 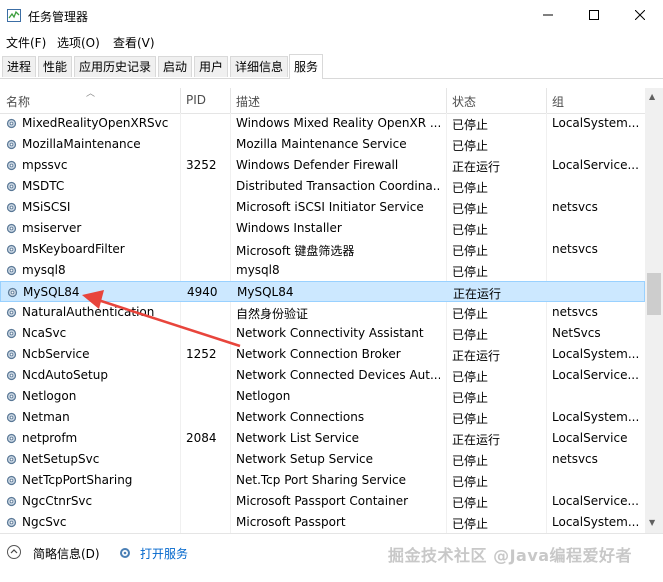 What do you see at coordinates (196, 100) in the screenshot?
I see `column-pid: PID` at bounding box center [196, 100].